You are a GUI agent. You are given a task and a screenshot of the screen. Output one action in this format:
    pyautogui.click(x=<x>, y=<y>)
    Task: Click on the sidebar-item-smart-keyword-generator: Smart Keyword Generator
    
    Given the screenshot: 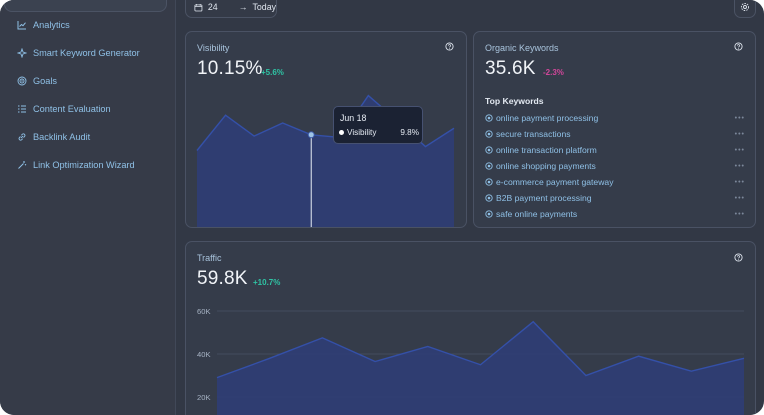 What is the action you would take?
    pyautogui.click(x=88, y=53)
    